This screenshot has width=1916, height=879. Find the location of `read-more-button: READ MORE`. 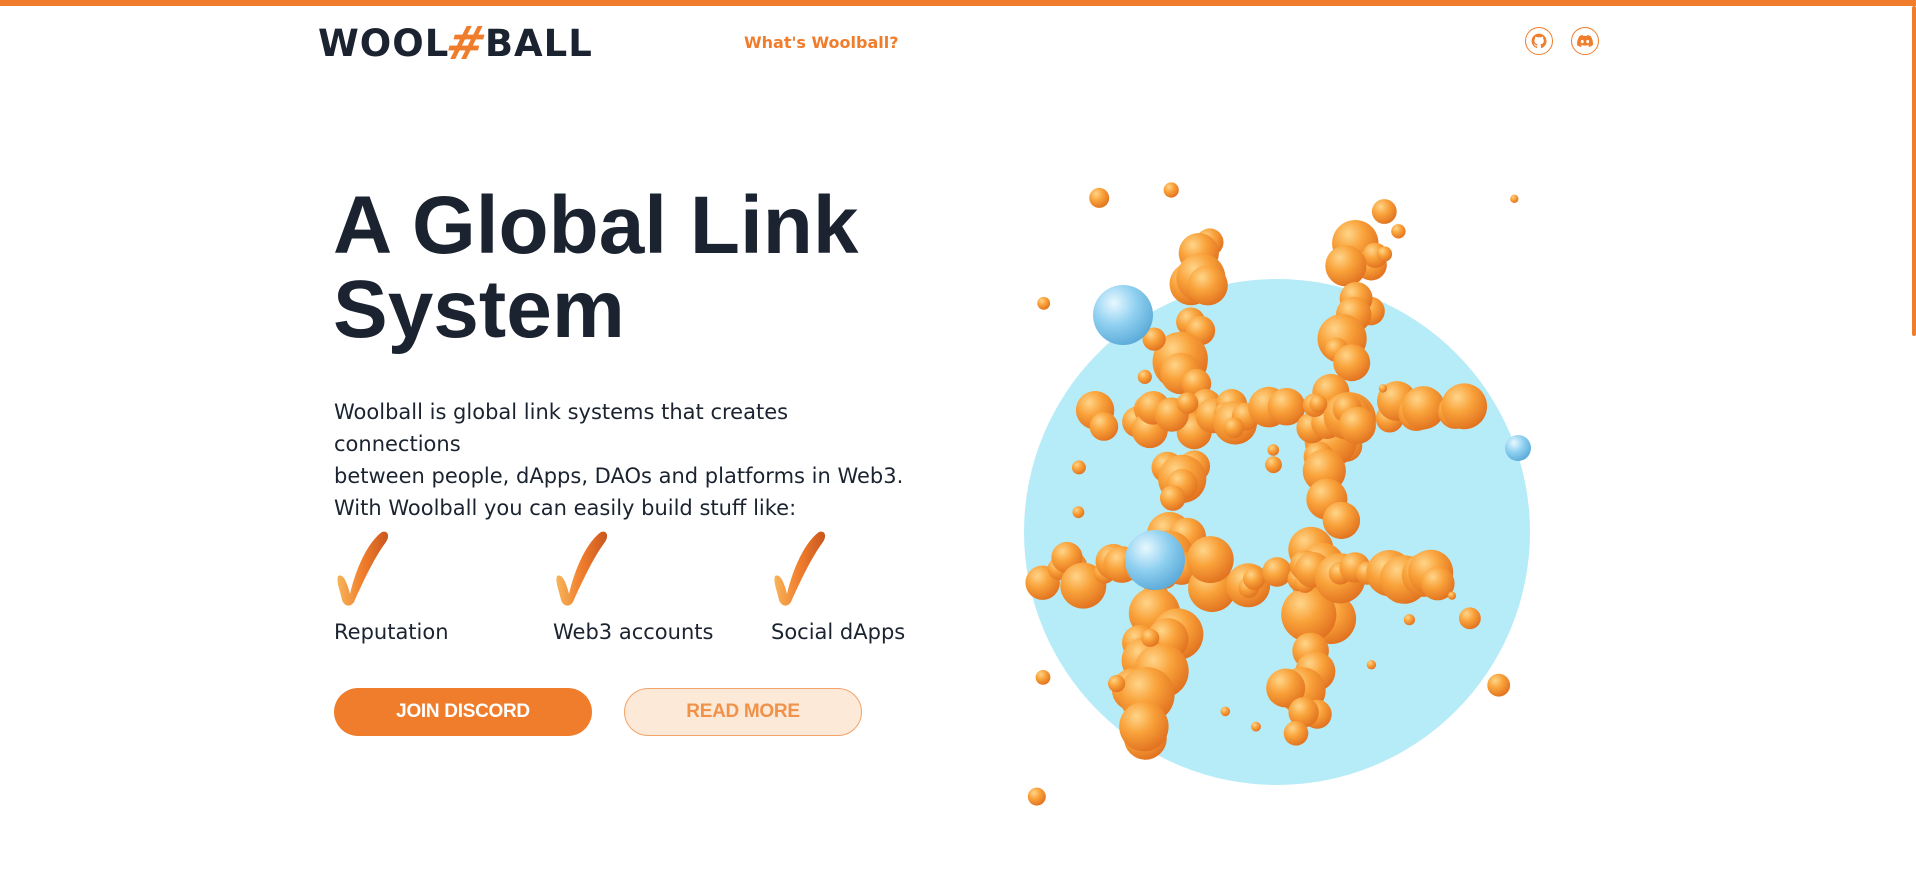

read-more-button: READ MORE is located at coordinates (743, 712).